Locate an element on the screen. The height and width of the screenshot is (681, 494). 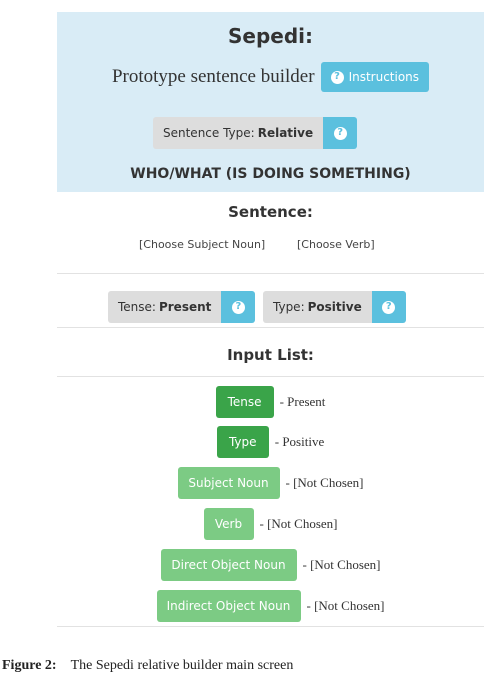
subject-noun-input-value: - [Not Chosen] is located at coordinates (324, 482).